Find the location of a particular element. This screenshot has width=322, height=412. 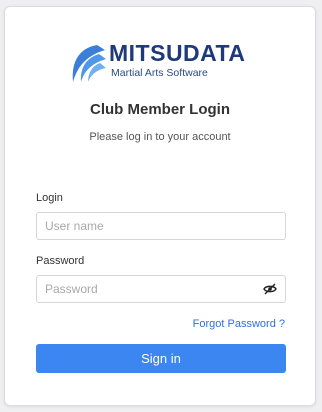

login-label: Login is located at coordinates (49, 198).